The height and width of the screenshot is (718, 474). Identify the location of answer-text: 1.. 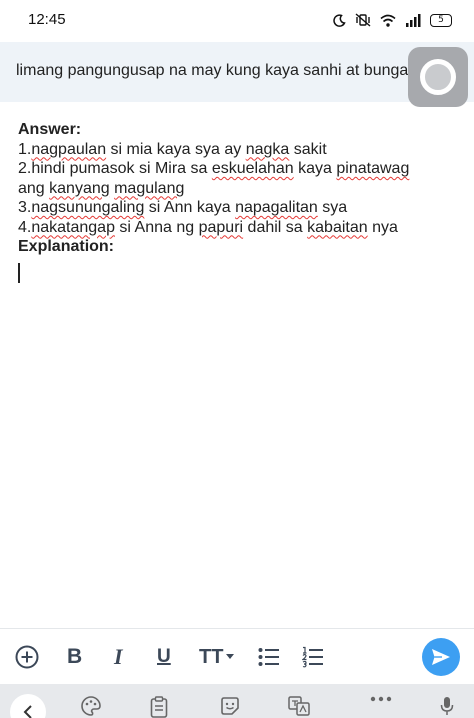
(25, 149).